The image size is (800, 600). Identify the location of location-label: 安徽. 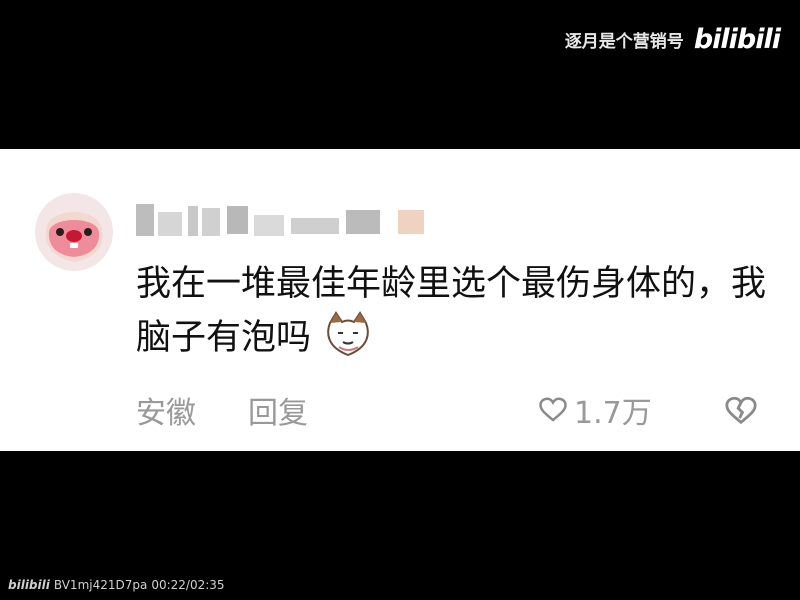
(166, 413).